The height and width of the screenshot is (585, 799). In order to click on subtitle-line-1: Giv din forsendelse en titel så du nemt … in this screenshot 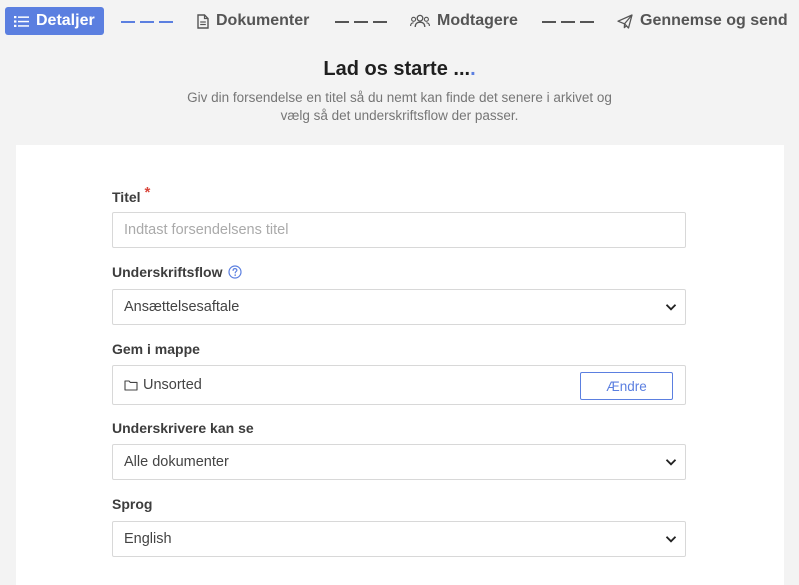, I will do `click(399, 97)`.